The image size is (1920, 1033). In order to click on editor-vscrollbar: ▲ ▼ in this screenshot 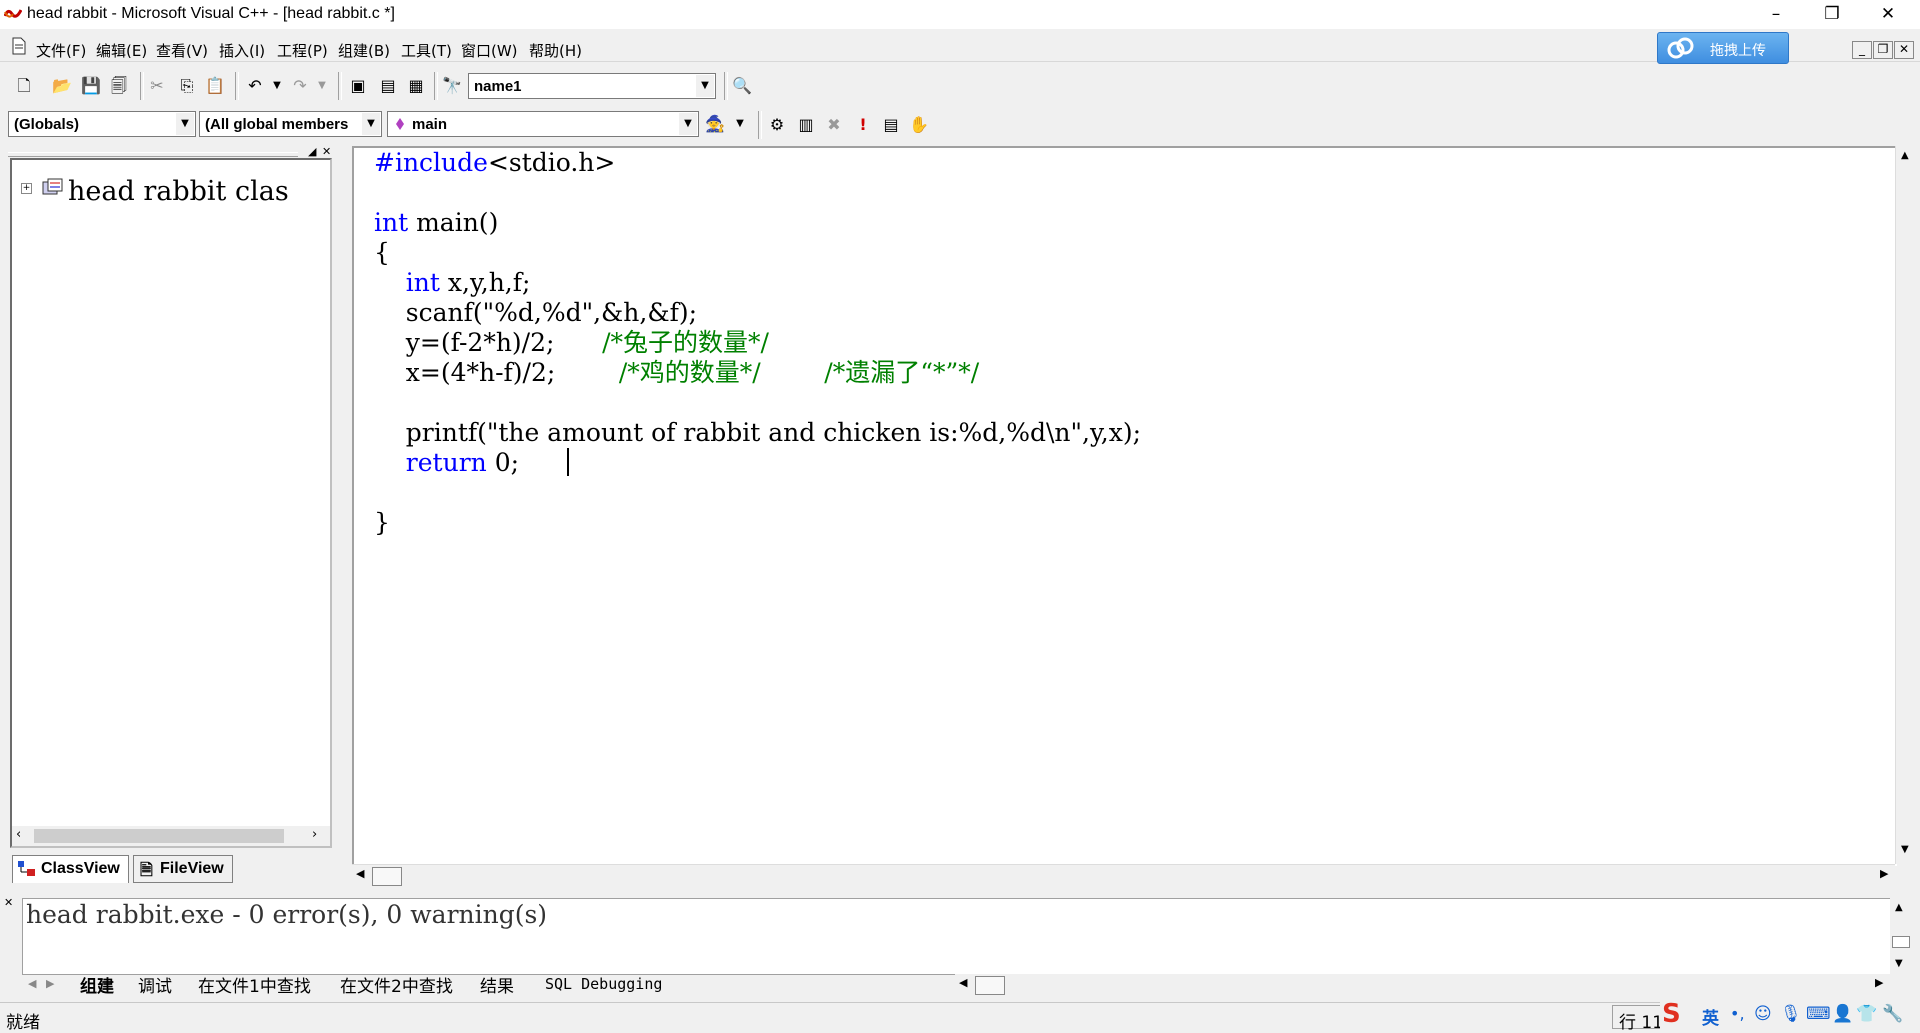, I will do `click(1906, 505)`.